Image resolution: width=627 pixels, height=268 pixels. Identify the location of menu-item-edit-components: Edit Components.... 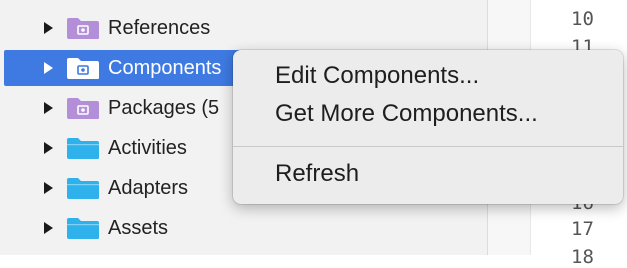
(377, 76).